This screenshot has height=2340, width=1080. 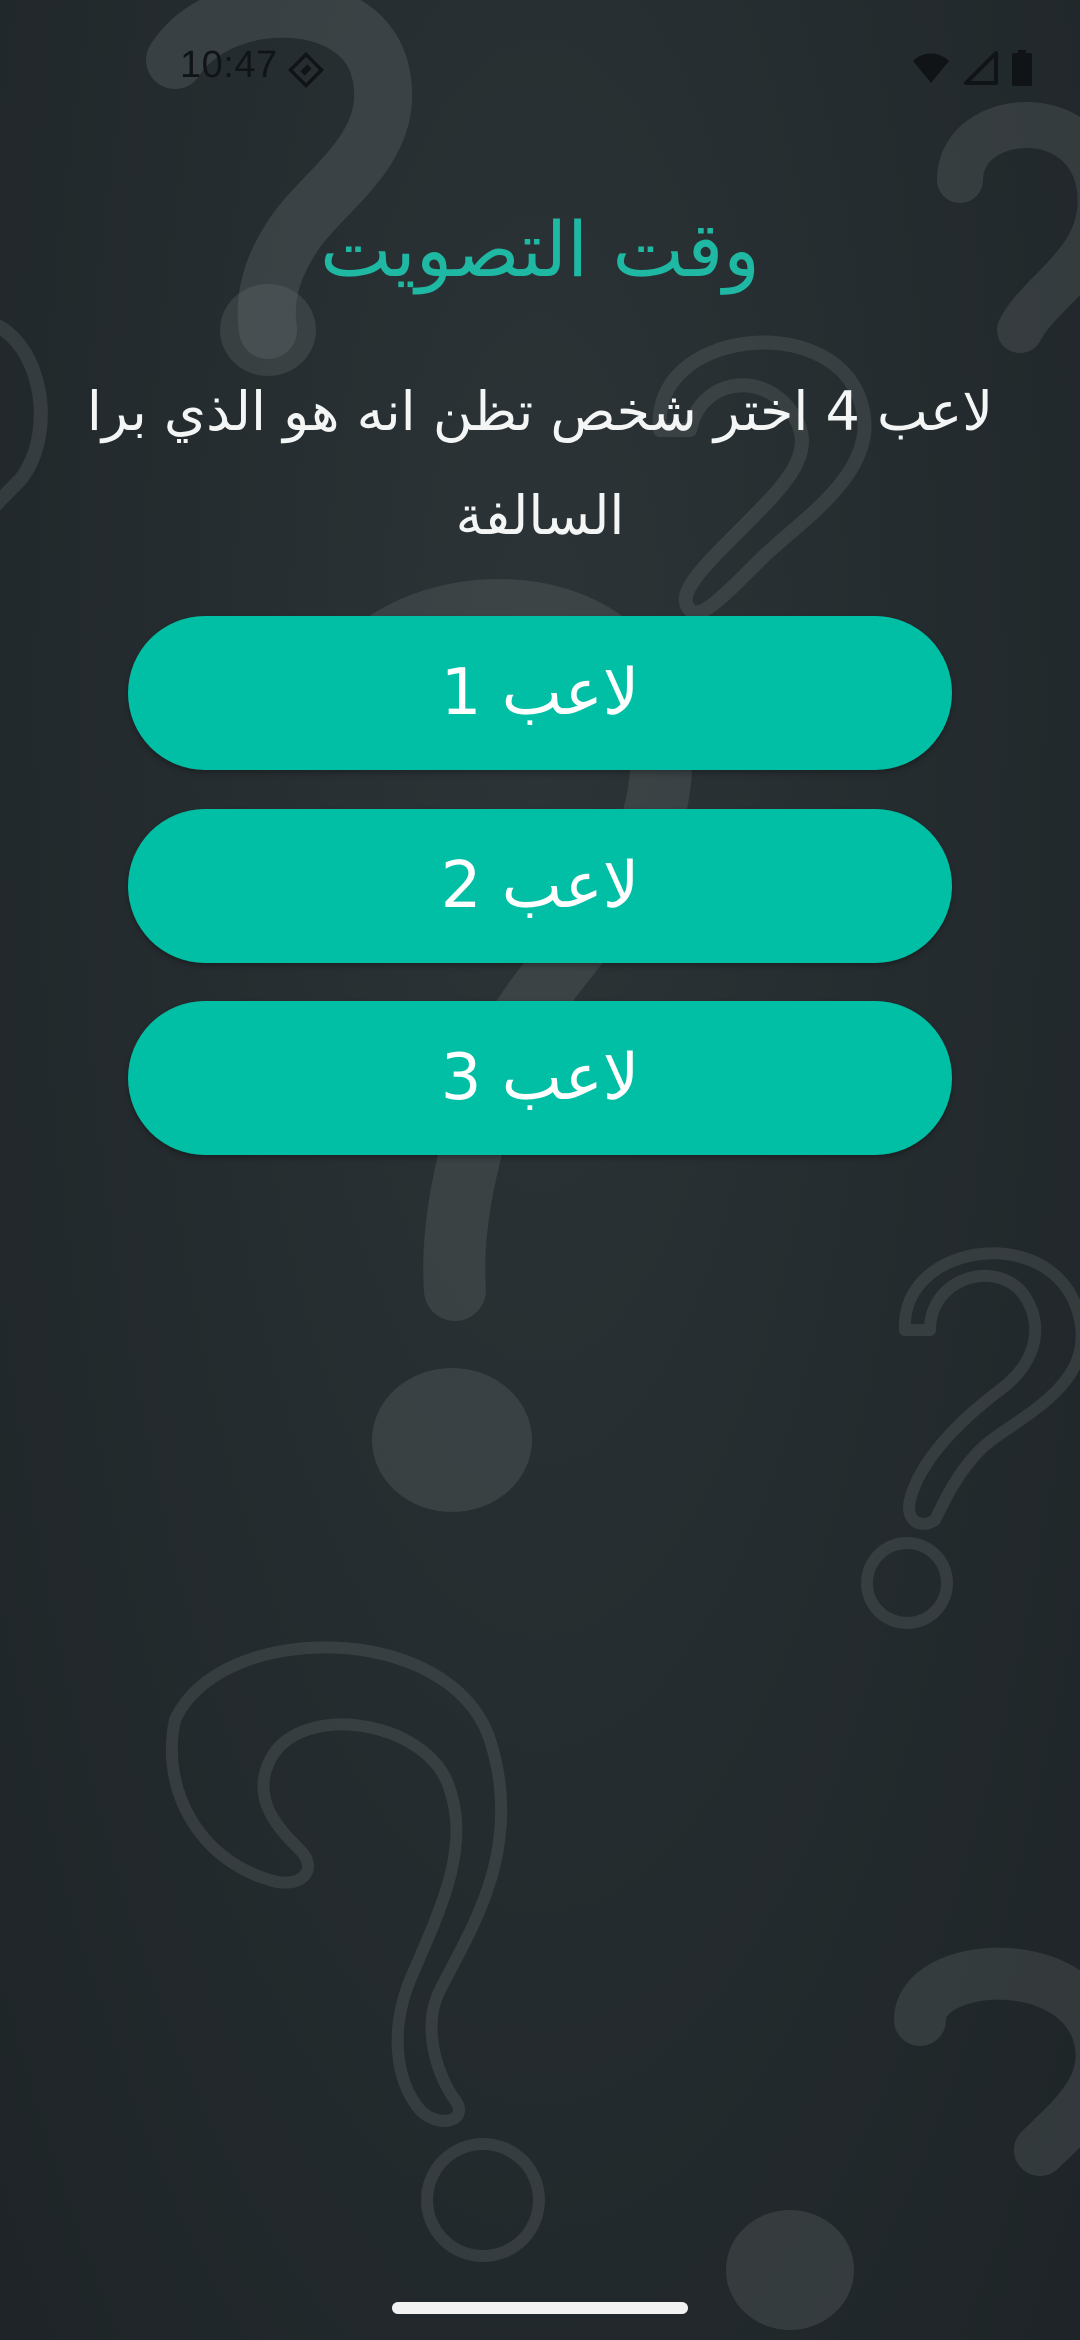 What do you see at coordinates (1022, 68) in the screenshot?
I see `battery-icon` at bounding box center [1022, 68].